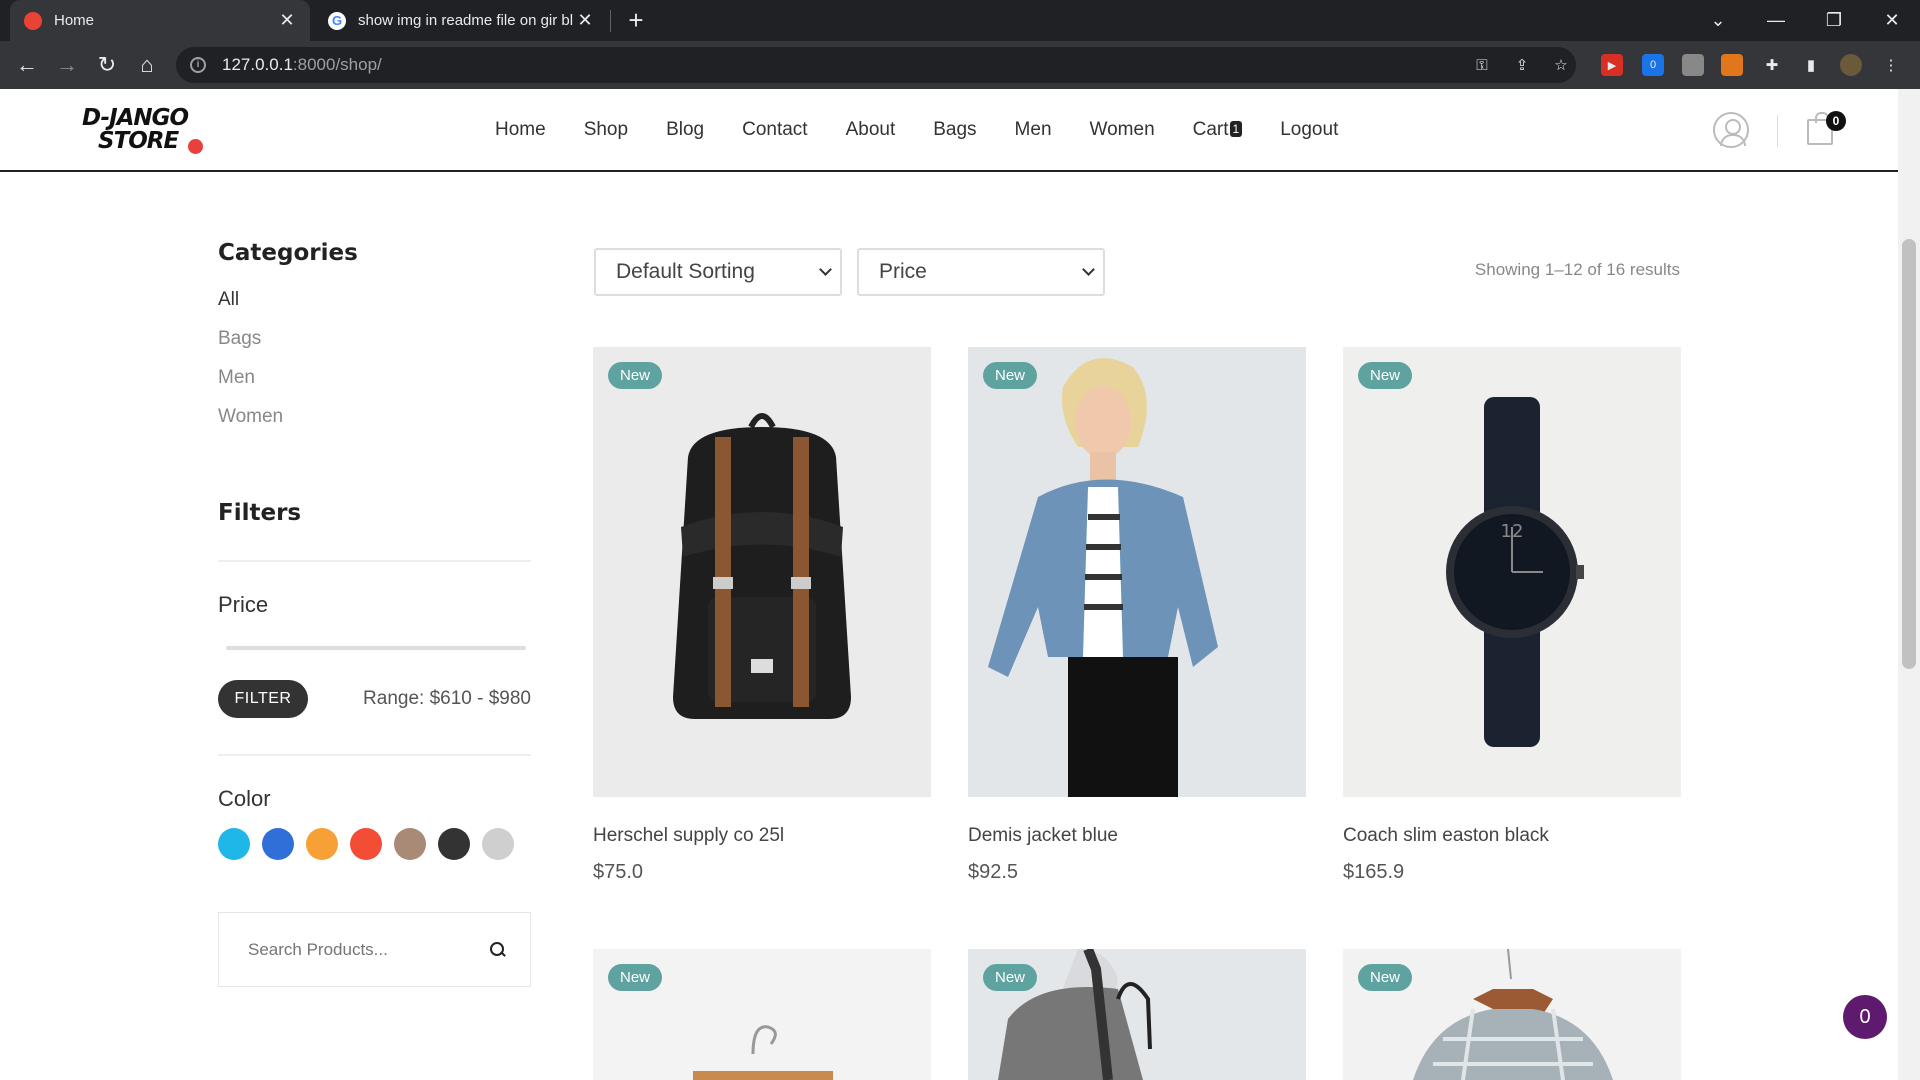 The width and height of the screenshot is (1920, 1080). I want to click on extension-badge: 0, so click(1653, 65).